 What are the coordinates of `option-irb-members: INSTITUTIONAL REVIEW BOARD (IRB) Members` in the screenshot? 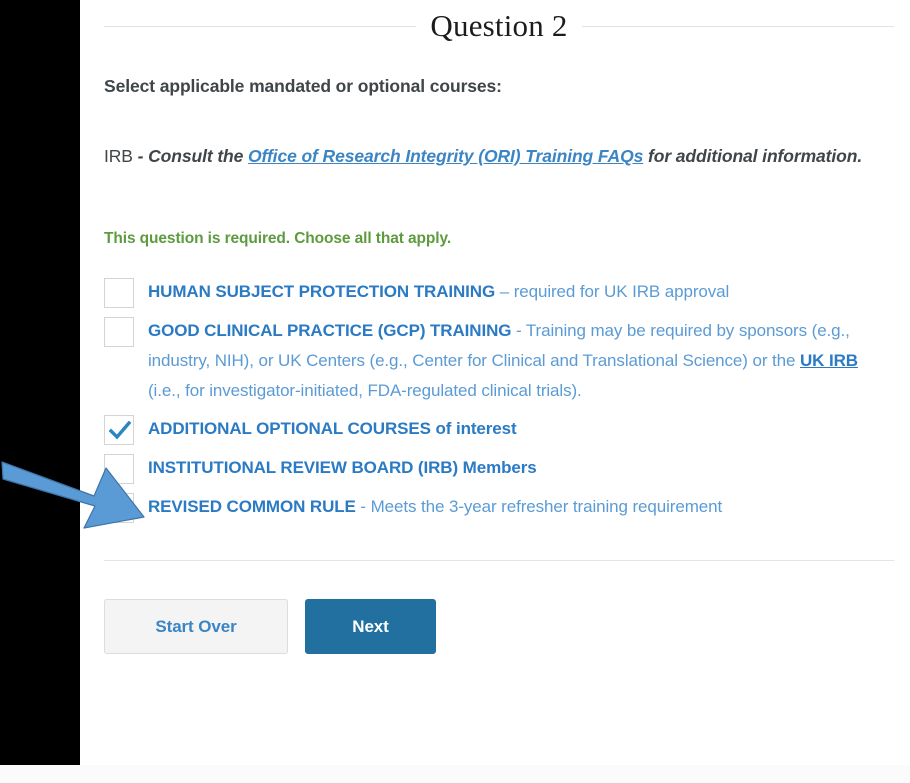 It's located at (499, 468).